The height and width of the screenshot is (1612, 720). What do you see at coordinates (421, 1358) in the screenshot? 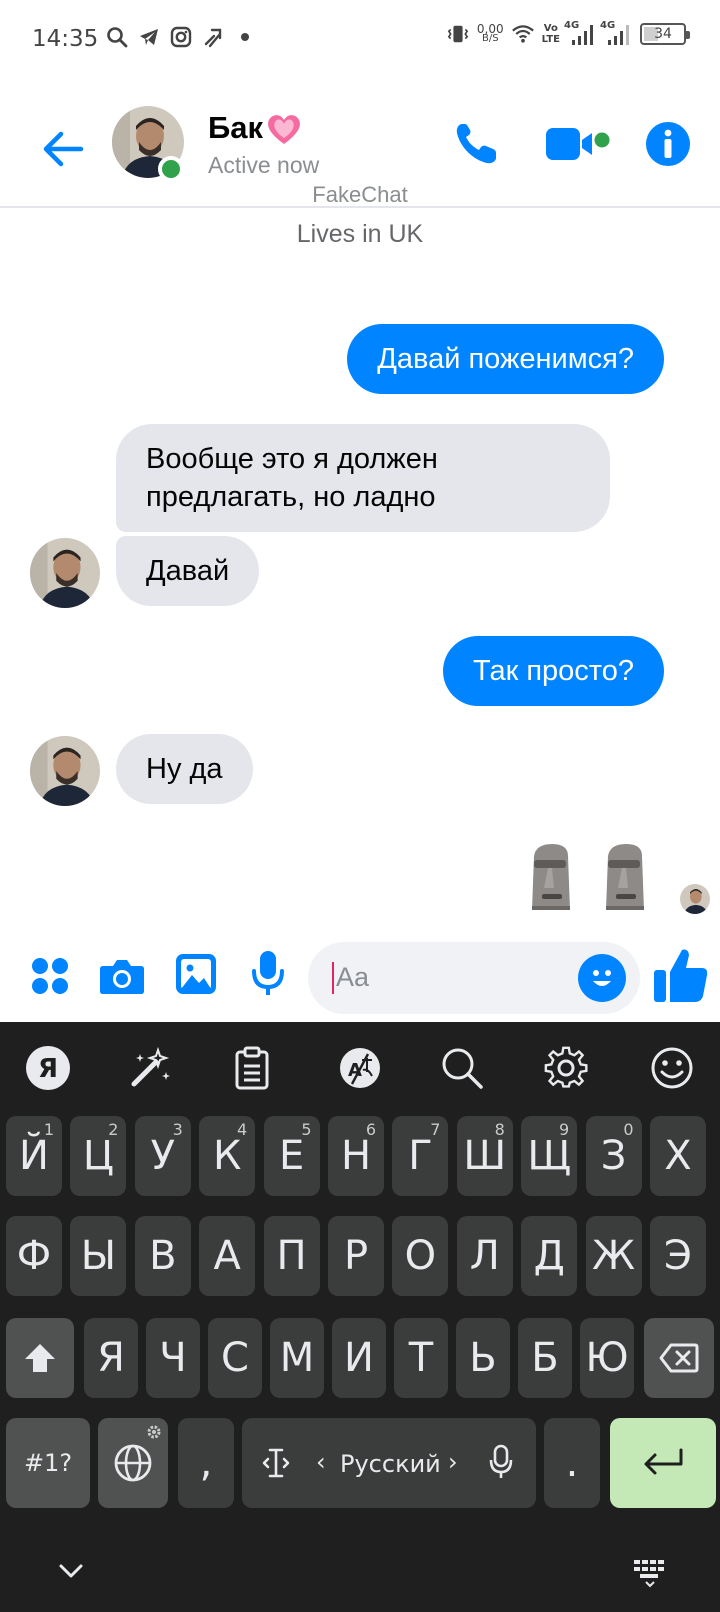
I see `key: Т` at bounding box center [421, 1358].